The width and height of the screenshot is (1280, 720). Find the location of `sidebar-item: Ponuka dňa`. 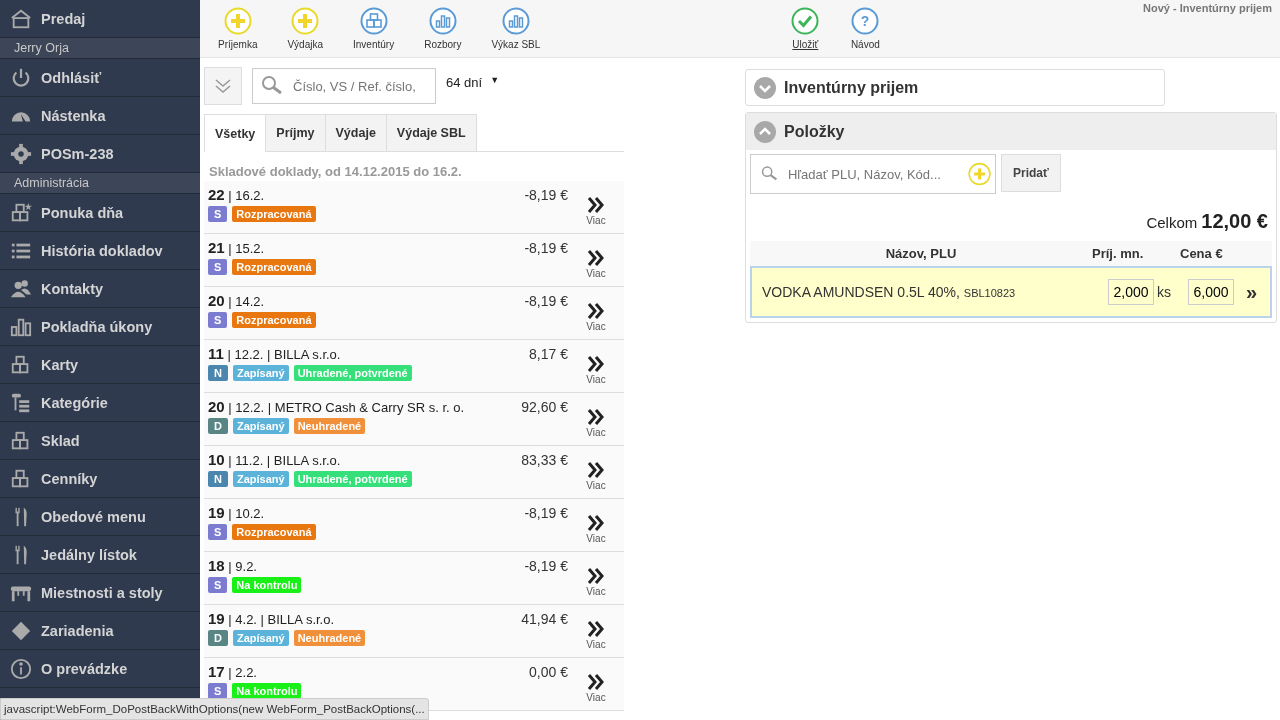

sidebar-item: Ponuka dňa is located at coordinates (100, 213).